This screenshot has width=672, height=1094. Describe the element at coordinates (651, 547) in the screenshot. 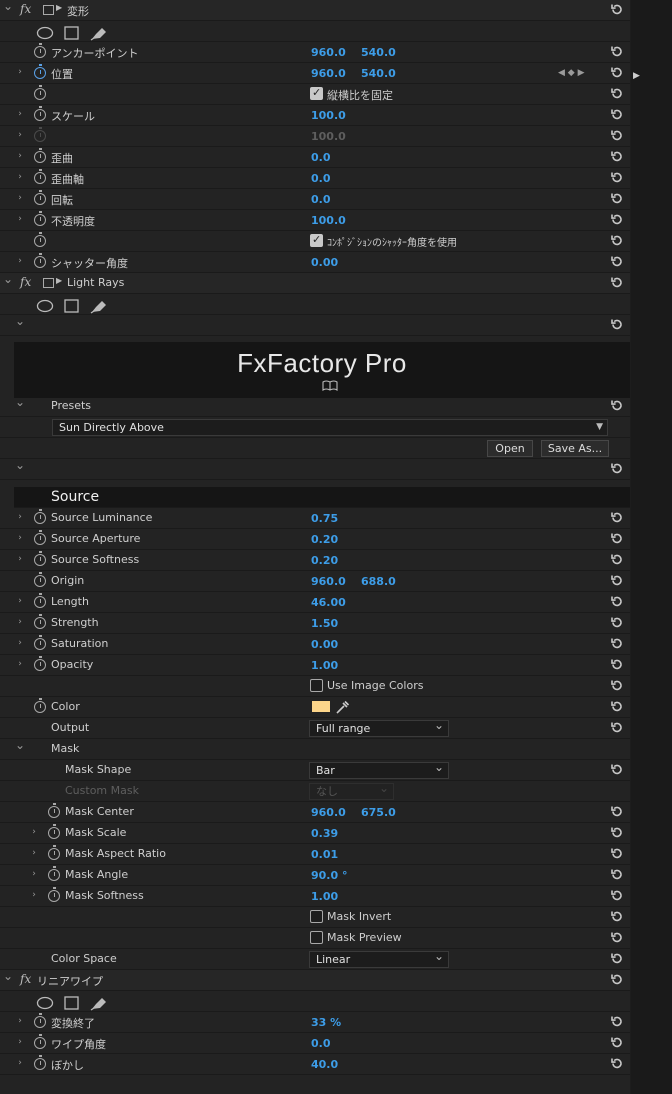

I see `timeline-track-area` at that location.